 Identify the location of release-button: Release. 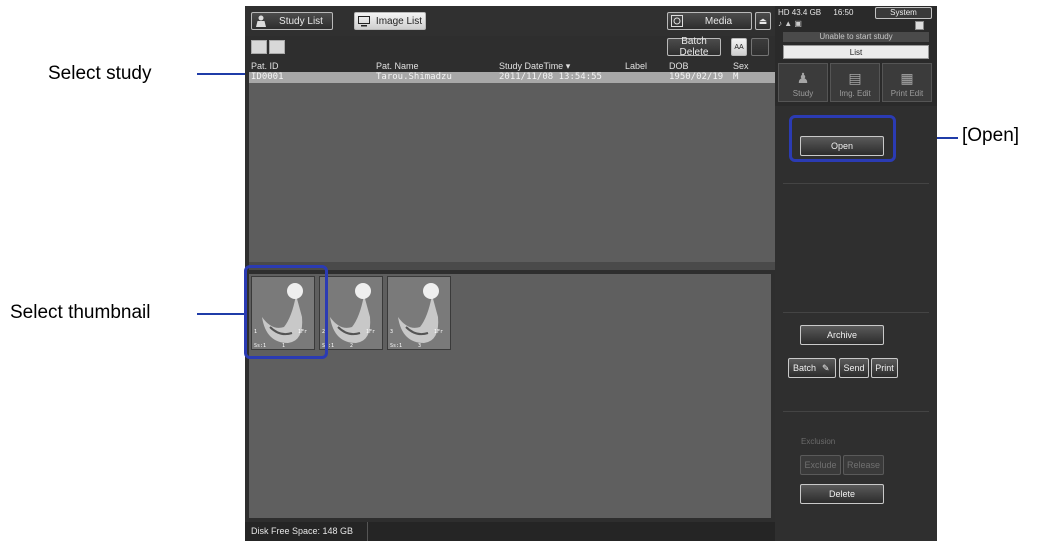
(863, 465).